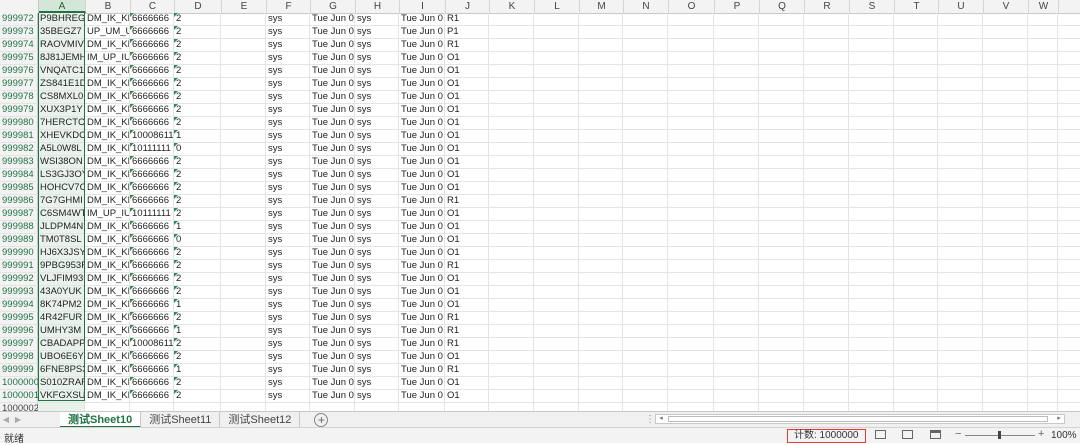 Image resolution: width=1080 pixels, height=445 pixels. What do you see at coordinates (19, 370) in the screenshot?
I see `row-header: 999999` at bounding box center [19, 370].